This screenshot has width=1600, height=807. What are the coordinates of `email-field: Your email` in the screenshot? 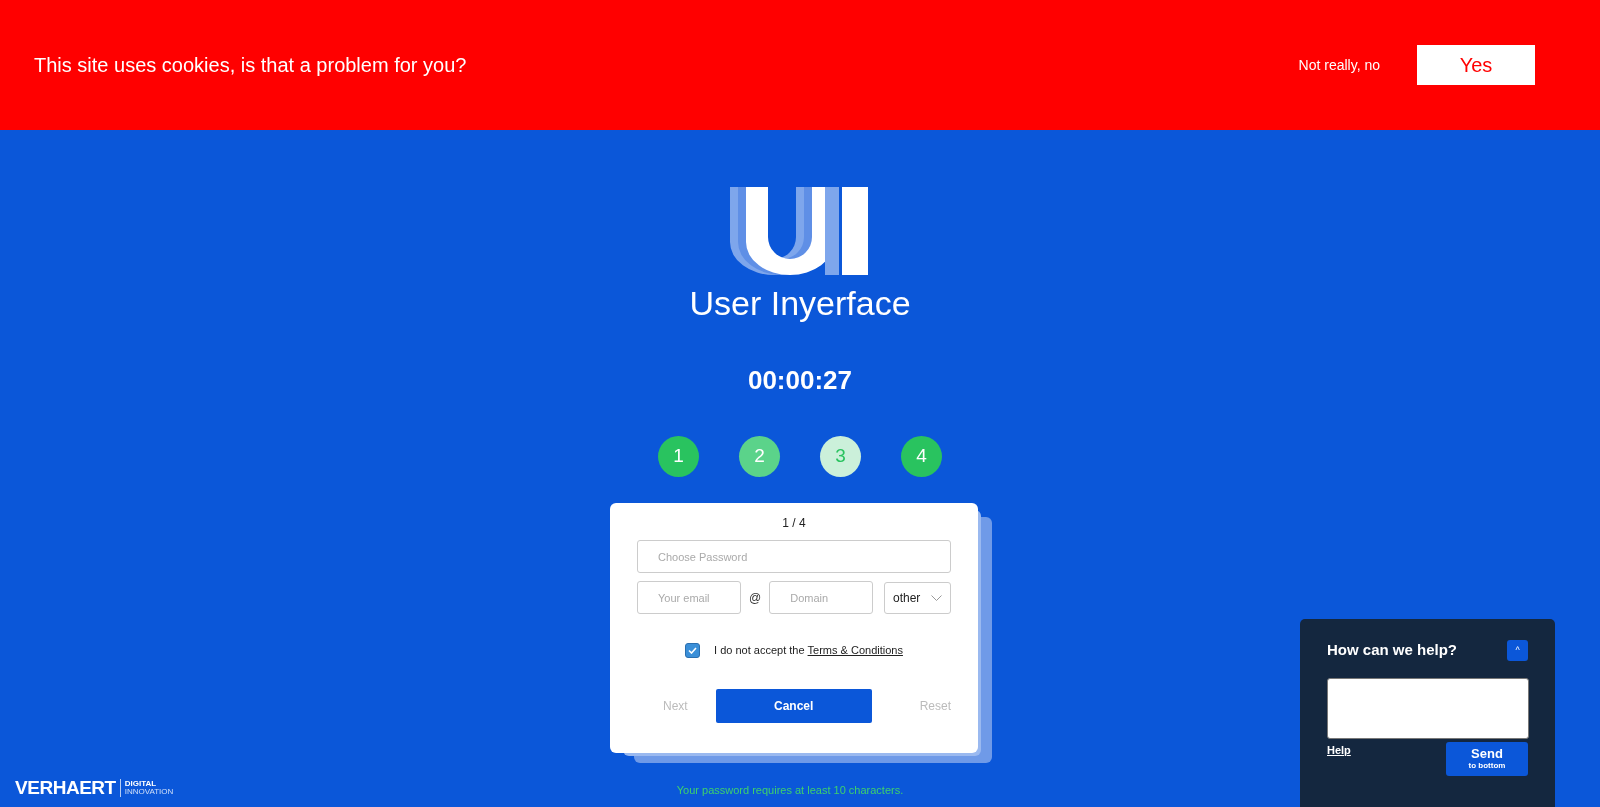 It's located at (689, 597).